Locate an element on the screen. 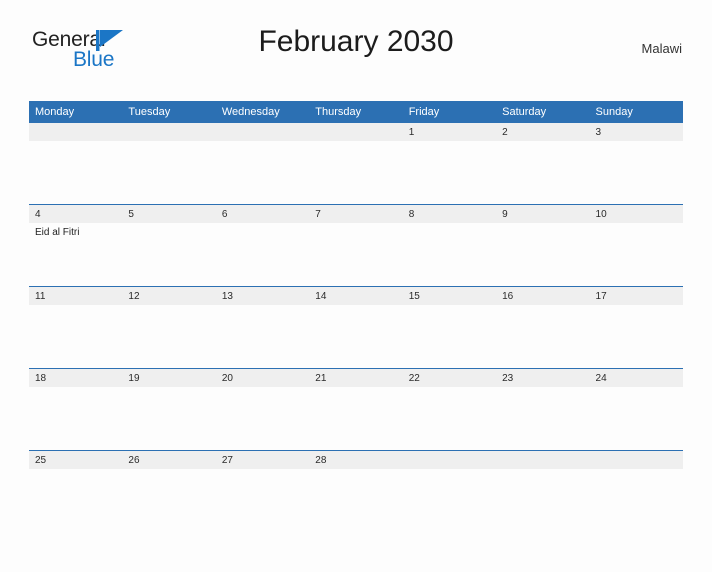 Image resolution: width=712 pixels, height=572 pixels. calendar-week-row: 123 is located at coordinates (356, 164).